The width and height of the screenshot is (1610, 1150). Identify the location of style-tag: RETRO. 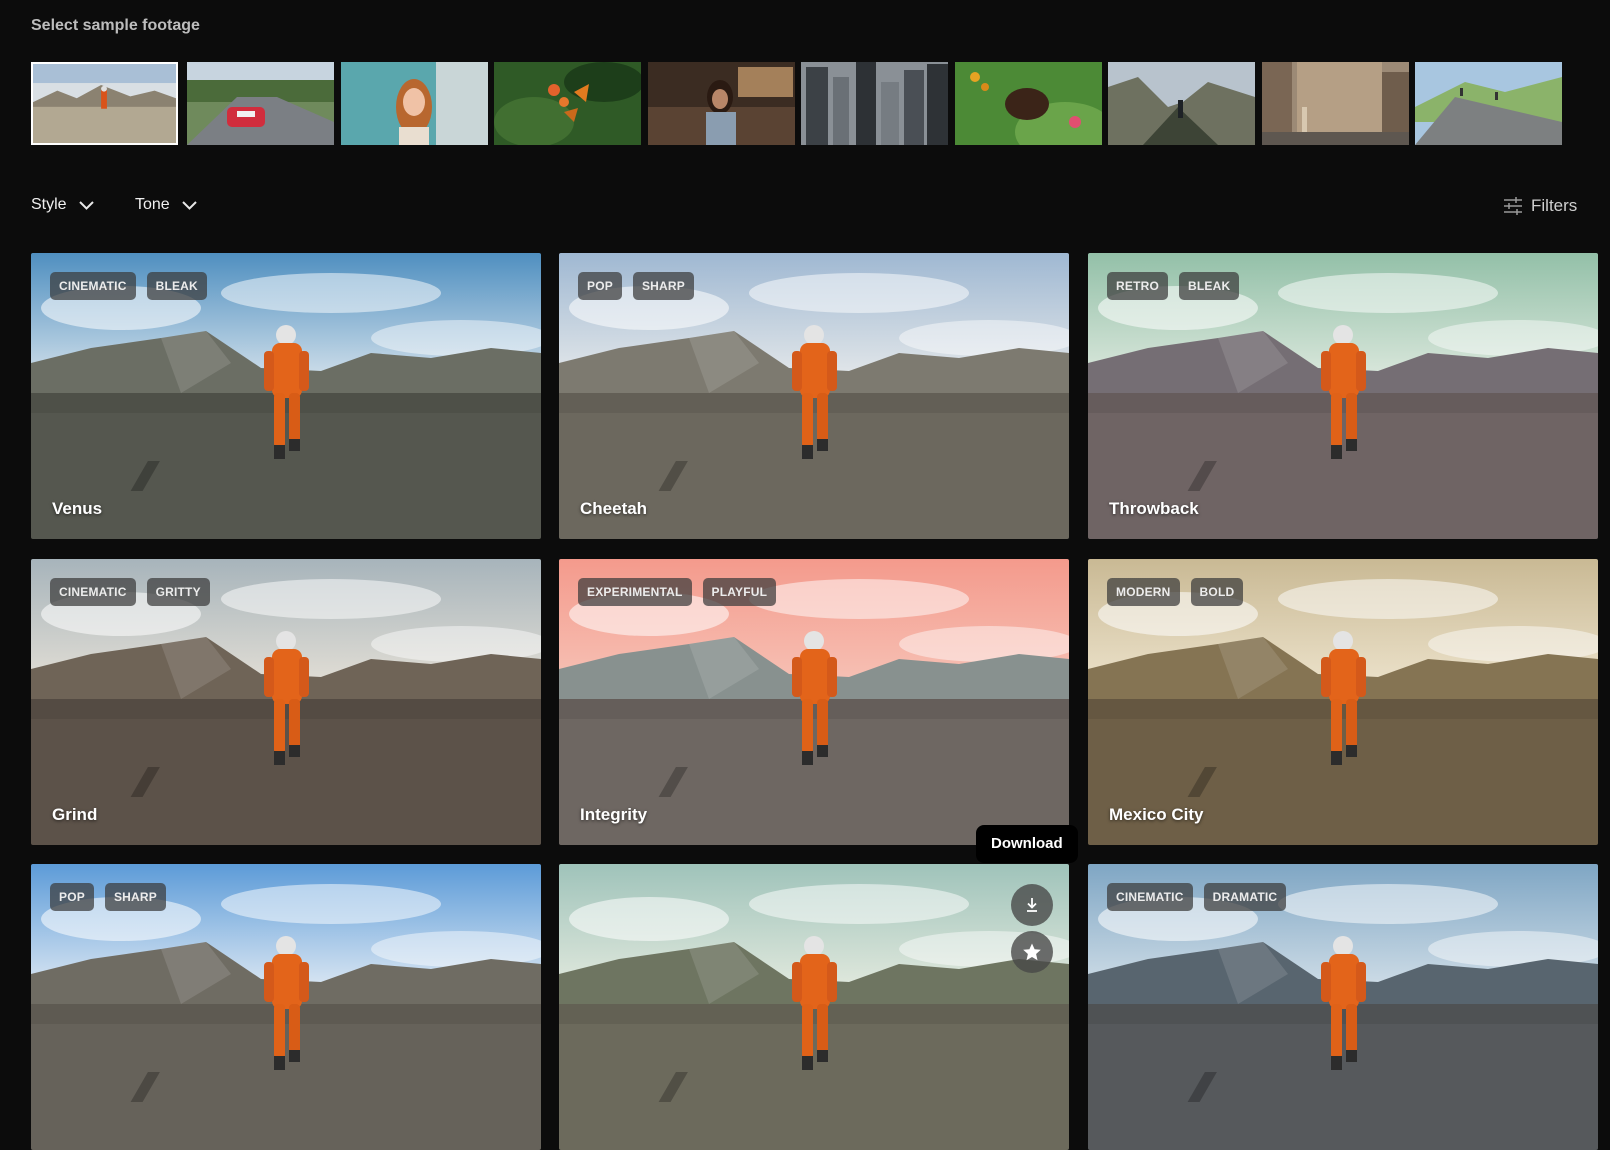
(1137, 286).